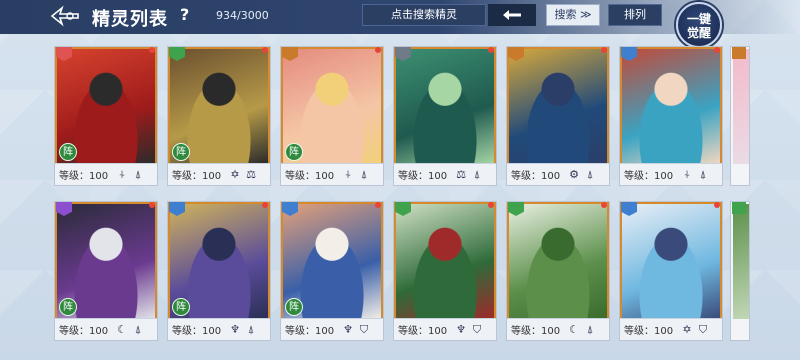 The image size is (800, 360). I want to click on search-filter-button: 搜索 ≫, so click(573, 15).